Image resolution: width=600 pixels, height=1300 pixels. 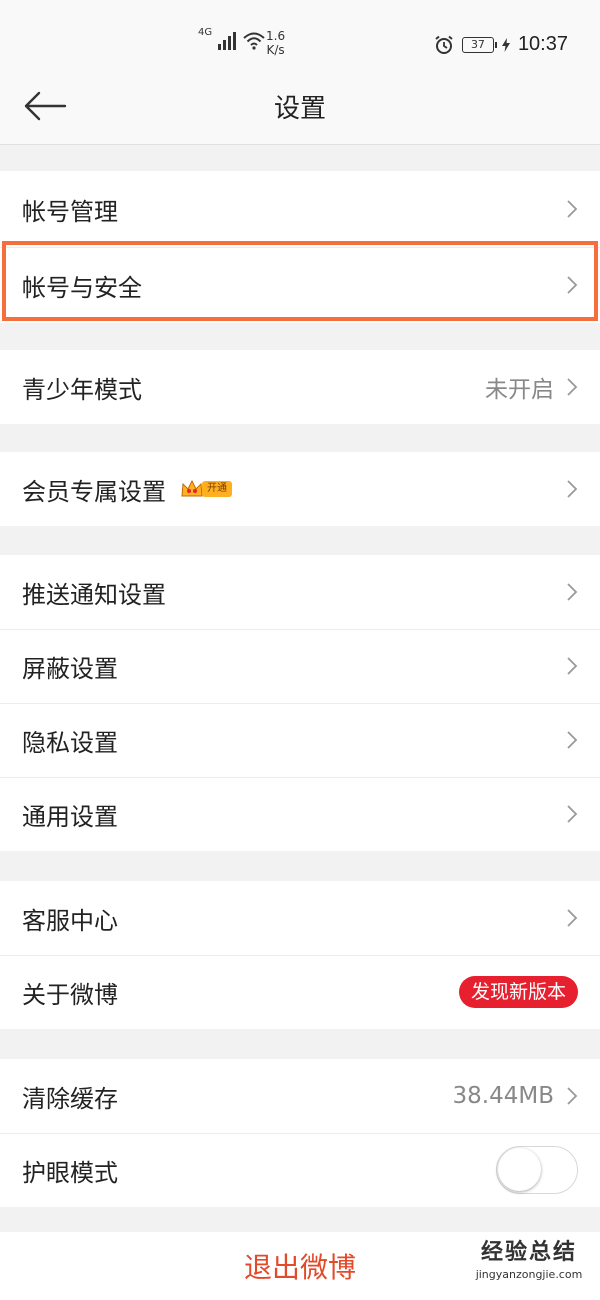 What do you see at coordinates (217, 489) in the screenshot?
I see `vip-open-label: 开通` at bounding box center [217, 489].